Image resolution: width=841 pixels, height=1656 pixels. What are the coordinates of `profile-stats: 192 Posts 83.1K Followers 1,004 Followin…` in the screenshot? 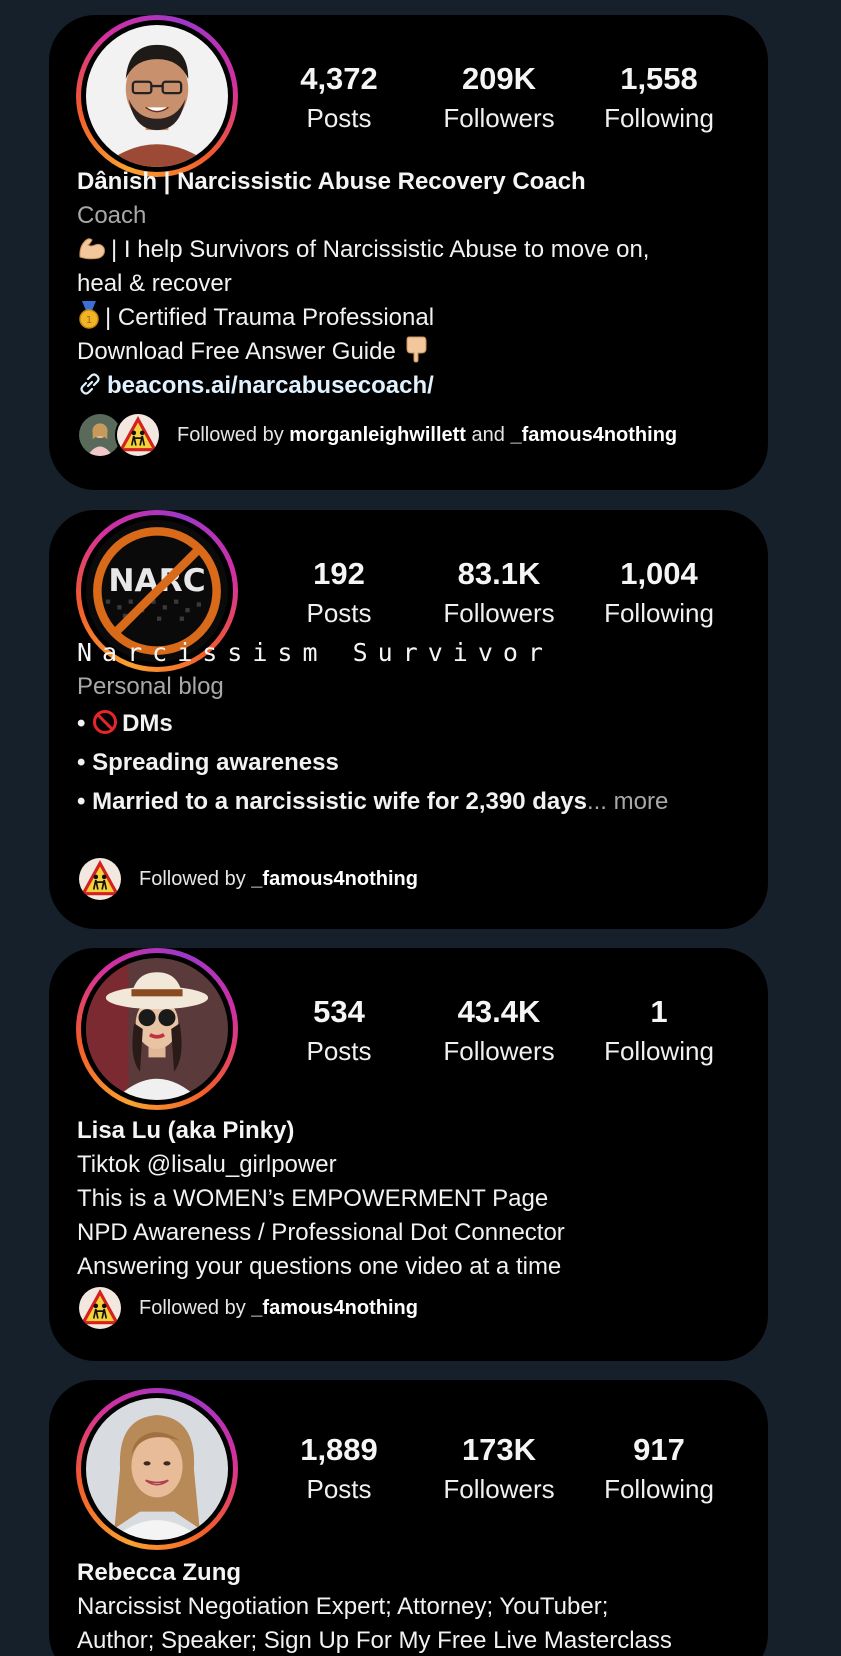 It's located at (504, 599).